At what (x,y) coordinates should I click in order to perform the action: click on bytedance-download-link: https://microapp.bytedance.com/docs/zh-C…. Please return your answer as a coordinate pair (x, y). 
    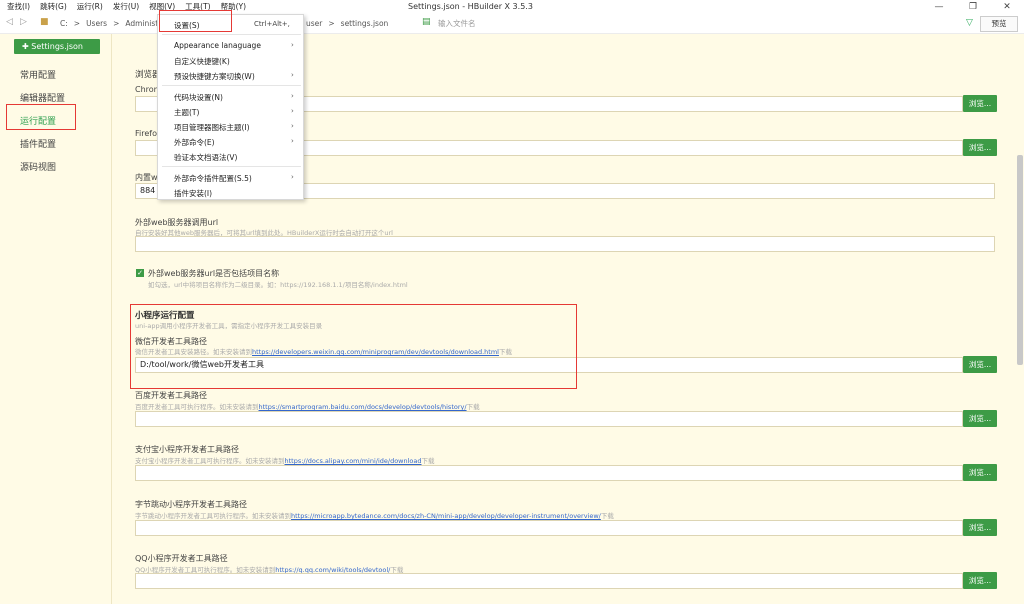
    Looking at the image, I should click on (446, 516).